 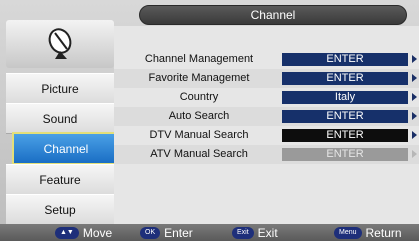 I want to click on hint-move: ▲▼ Move, so click(x=83, y=232).